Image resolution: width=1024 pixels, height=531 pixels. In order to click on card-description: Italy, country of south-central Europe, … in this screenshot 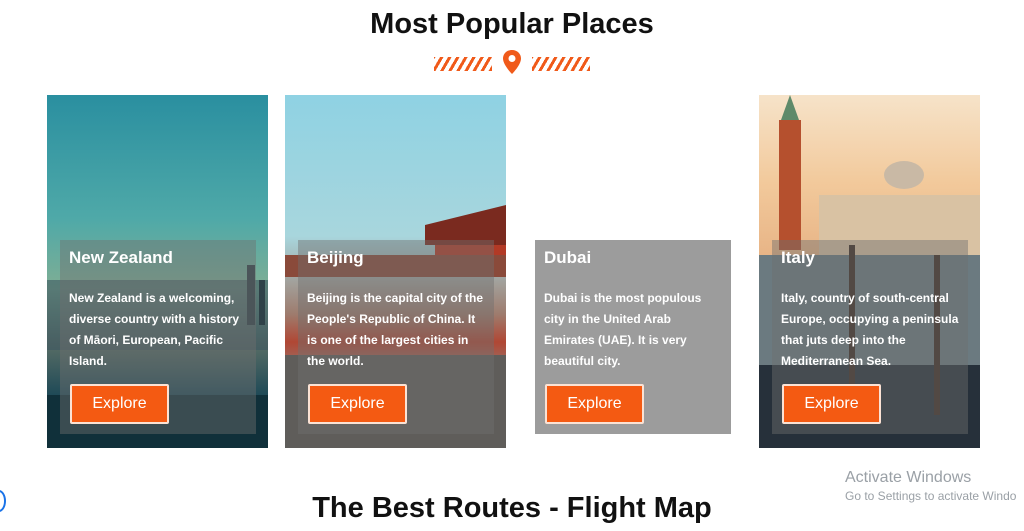, I will do `click(870, 329)`.